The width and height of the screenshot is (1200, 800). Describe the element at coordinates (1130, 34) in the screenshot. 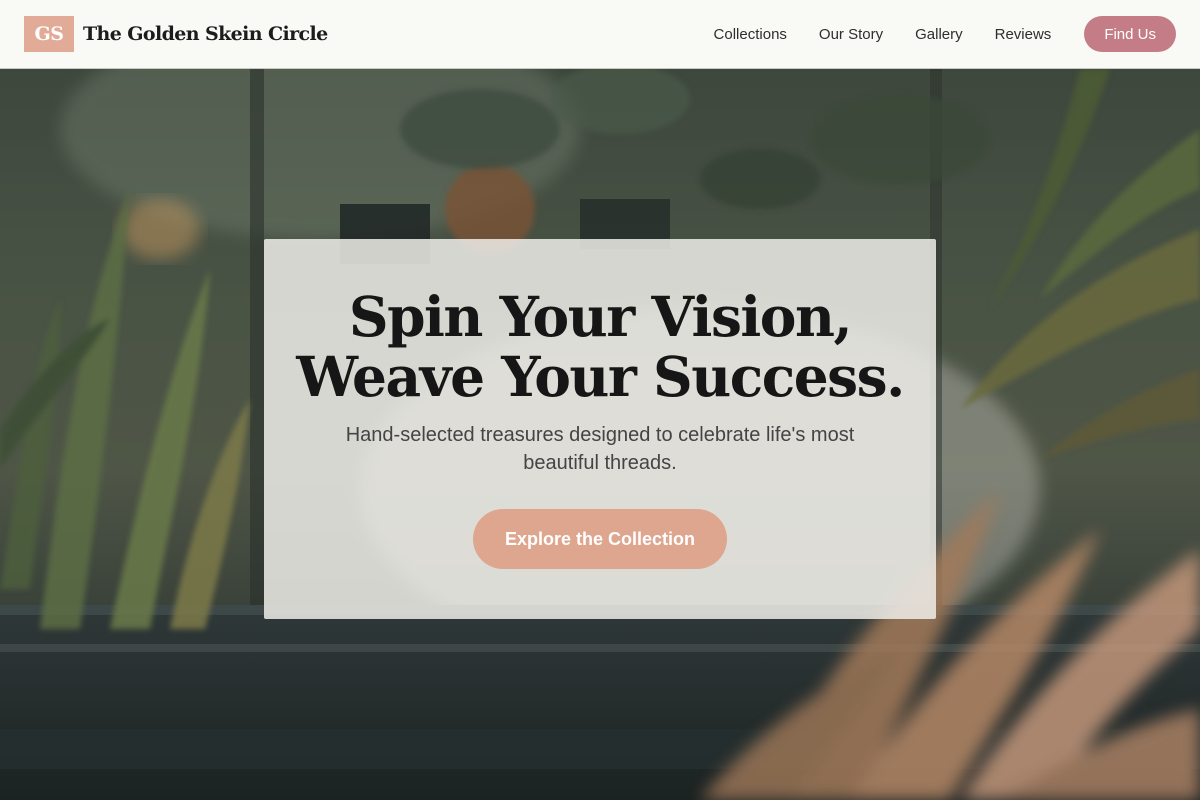

I see `find-us-button: Find Us` at that location.